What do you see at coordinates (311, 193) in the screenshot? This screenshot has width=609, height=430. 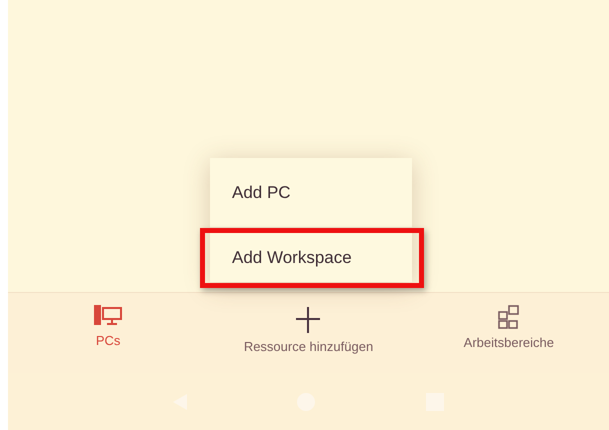 I see `menu-item: Add PC` at bounding box center [311, 193].